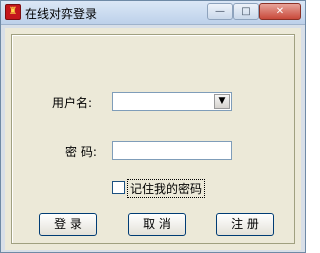 This screenshot has height=253, width=320. I want to click on maximize-button: □, so click(246, 11).